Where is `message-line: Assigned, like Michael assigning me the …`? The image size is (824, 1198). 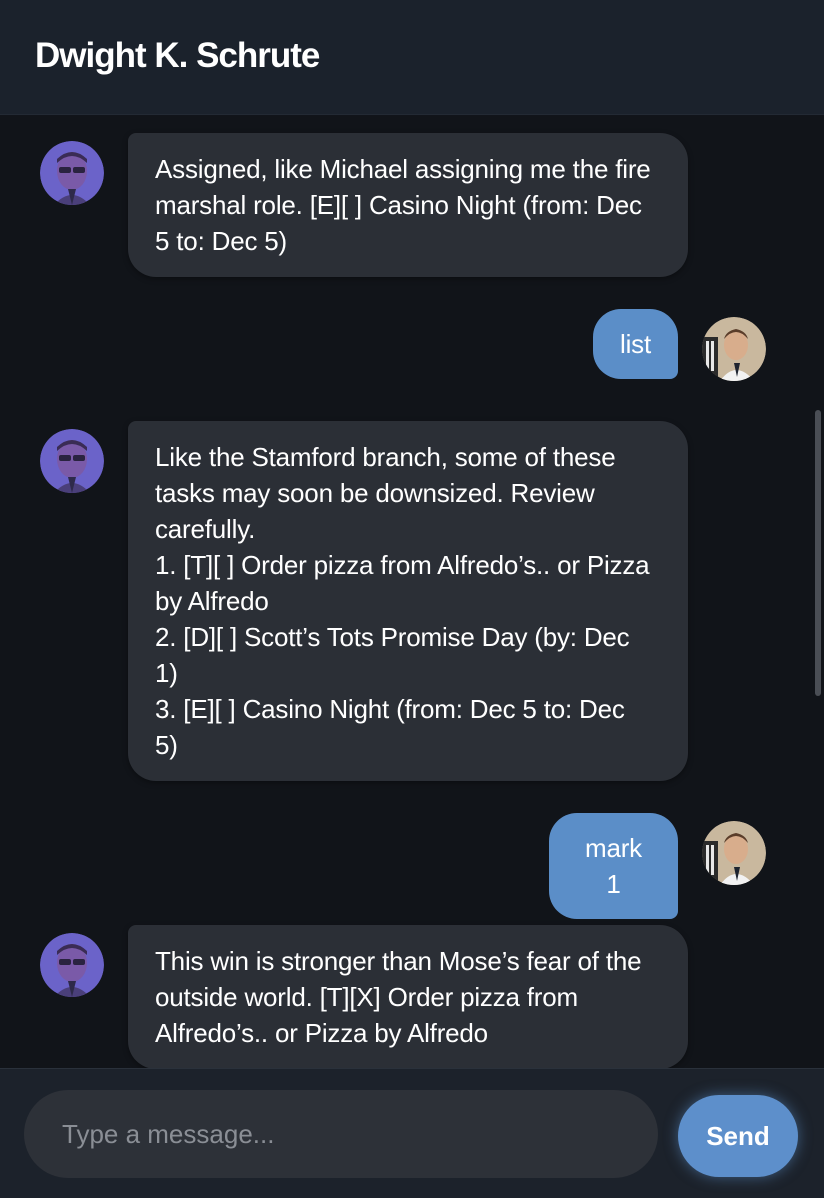
message-line: Assigned, like Michael assigning me the … is located at coordinates (403, 169).